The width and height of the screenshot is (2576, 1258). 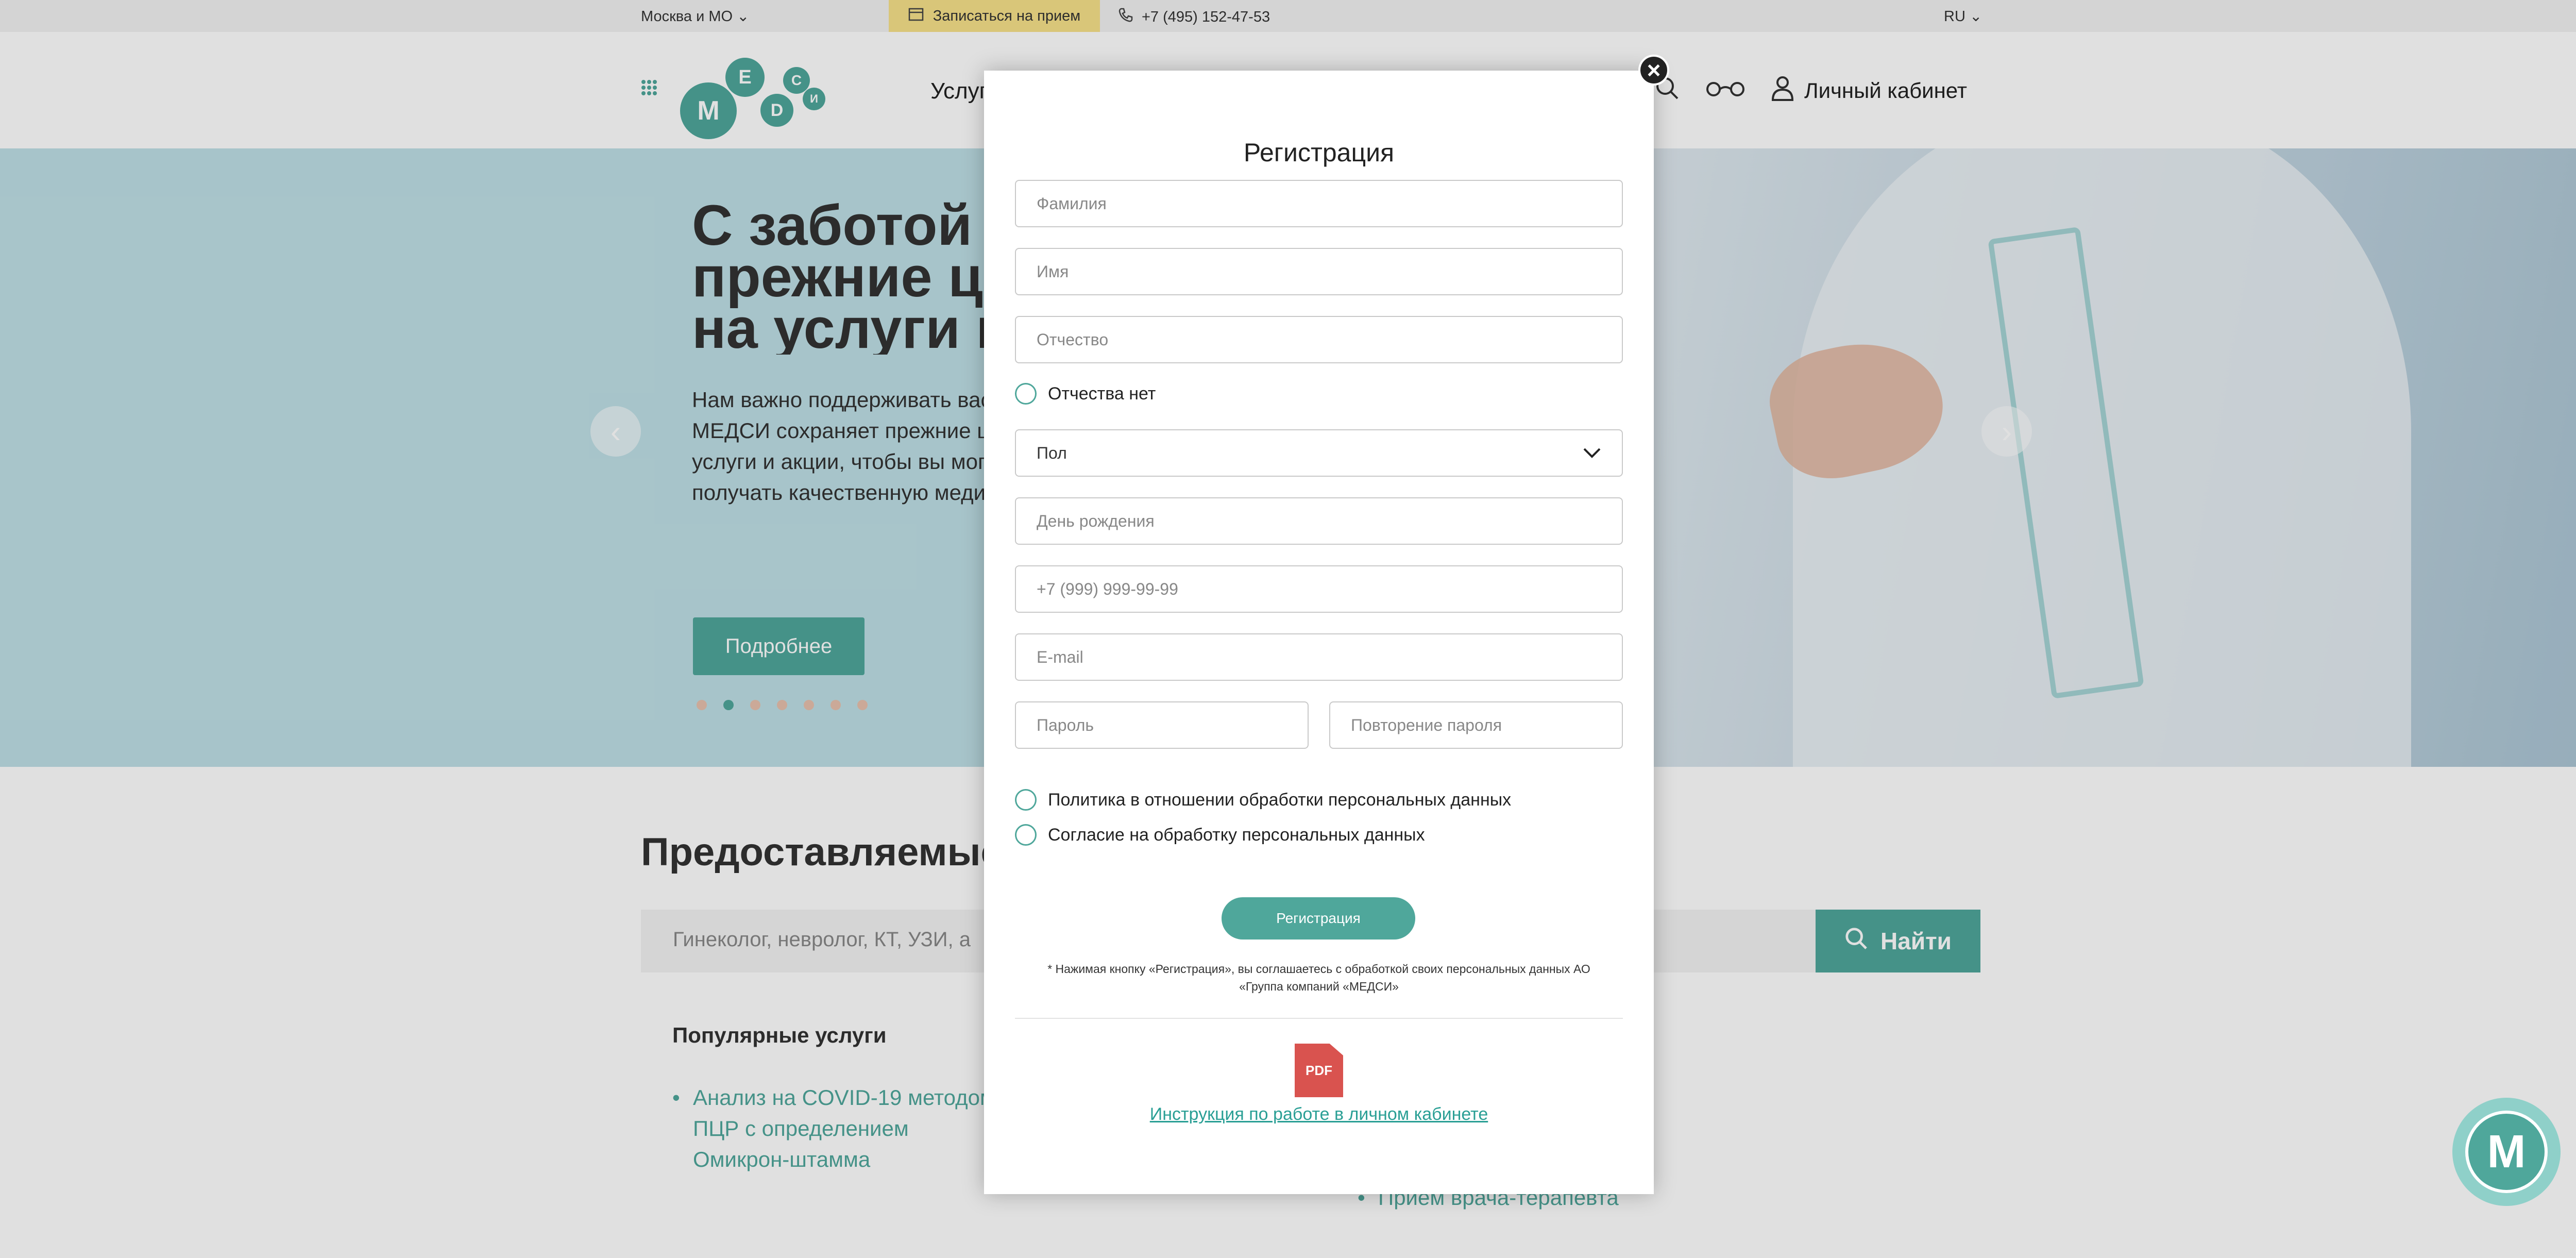 What do you see at coordinates (1653, 70) in the screenshot?
I see `close-icon: ×` at bounding box center [1653, 70].